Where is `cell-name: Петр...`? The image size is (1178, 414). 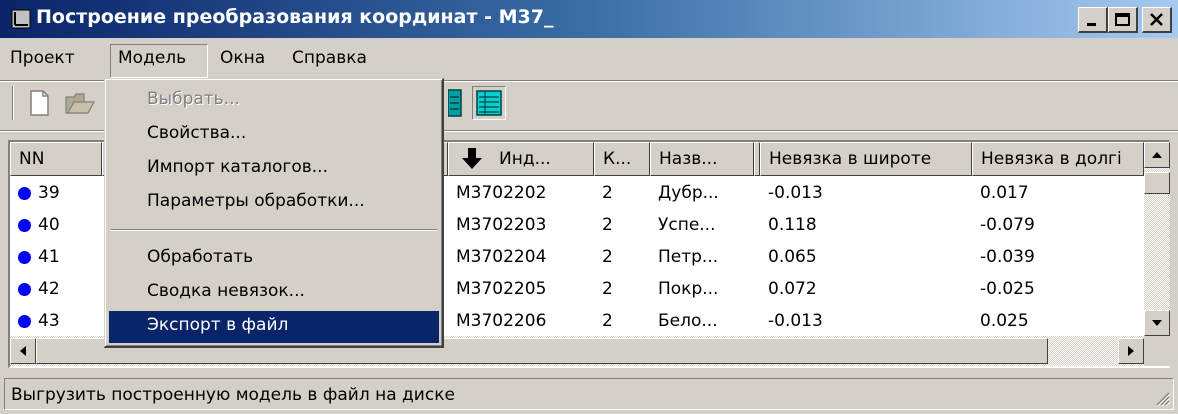 cell-name: Петр... is located at coordinates (688, 257).